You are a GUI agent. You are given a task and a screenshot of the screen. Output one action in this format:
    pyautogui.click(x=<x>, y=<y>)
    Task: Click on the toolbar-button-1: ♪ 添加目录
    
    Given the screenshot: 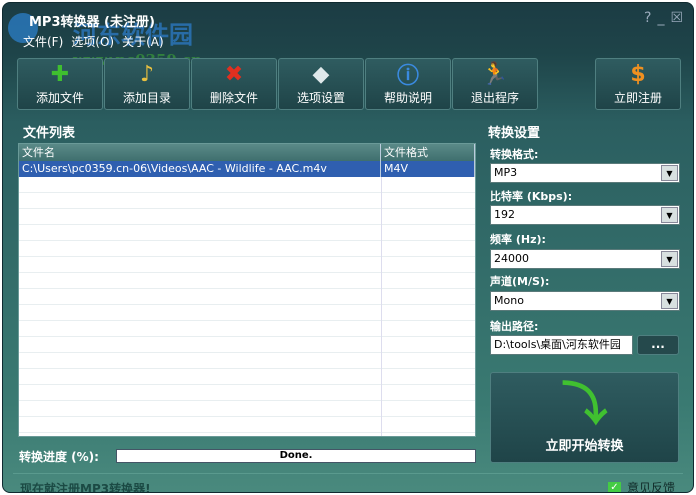 What is the action you would take?
    pyautogui.click(x=147, y=84)
    